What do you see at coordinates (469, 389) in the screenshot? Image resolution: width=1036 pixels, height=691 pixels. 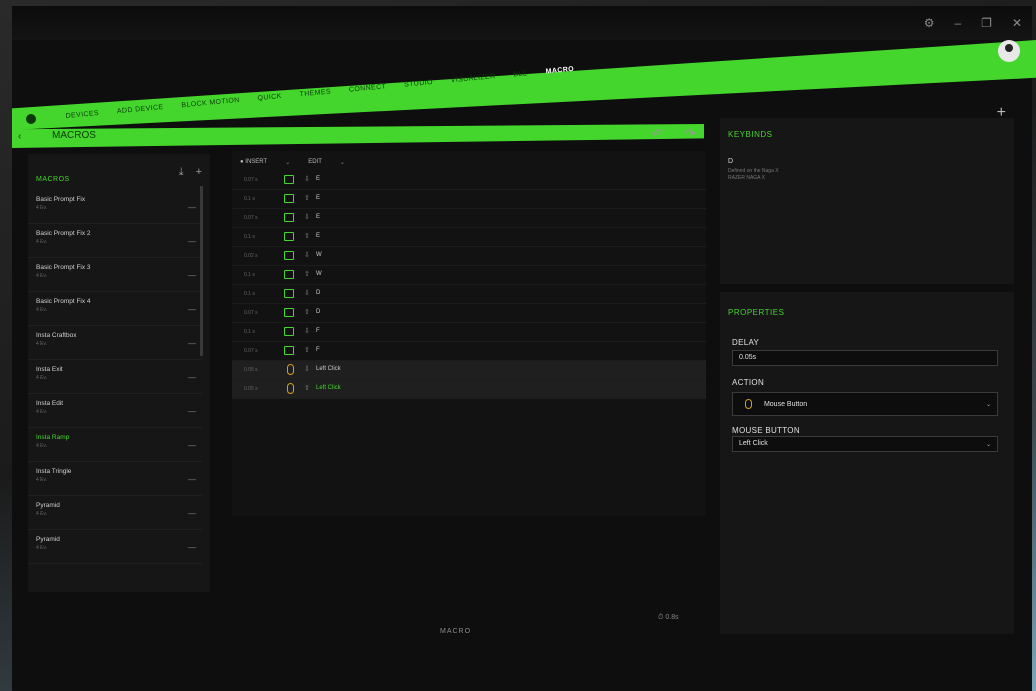 I see `table-row: 0.05 s ⇧ Left Click` at bounding box center [469, 389].